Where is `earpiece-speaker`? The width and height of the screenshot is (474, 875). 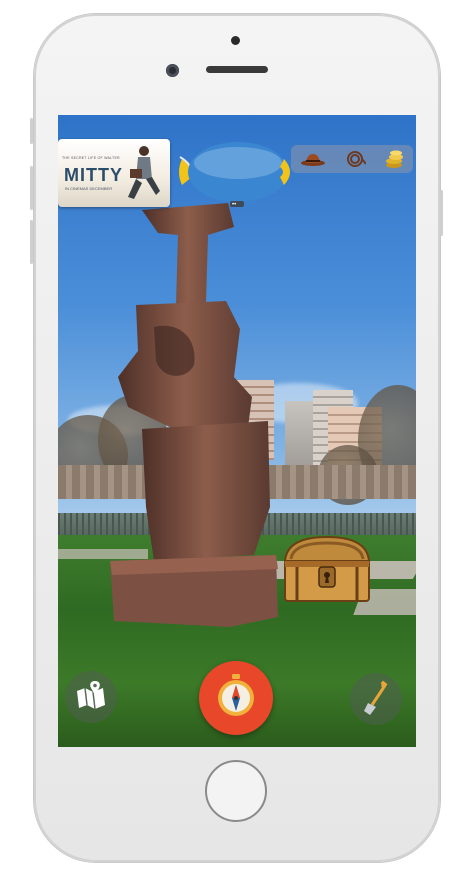 earpiece-speaker is located at coordinates (237, 69).